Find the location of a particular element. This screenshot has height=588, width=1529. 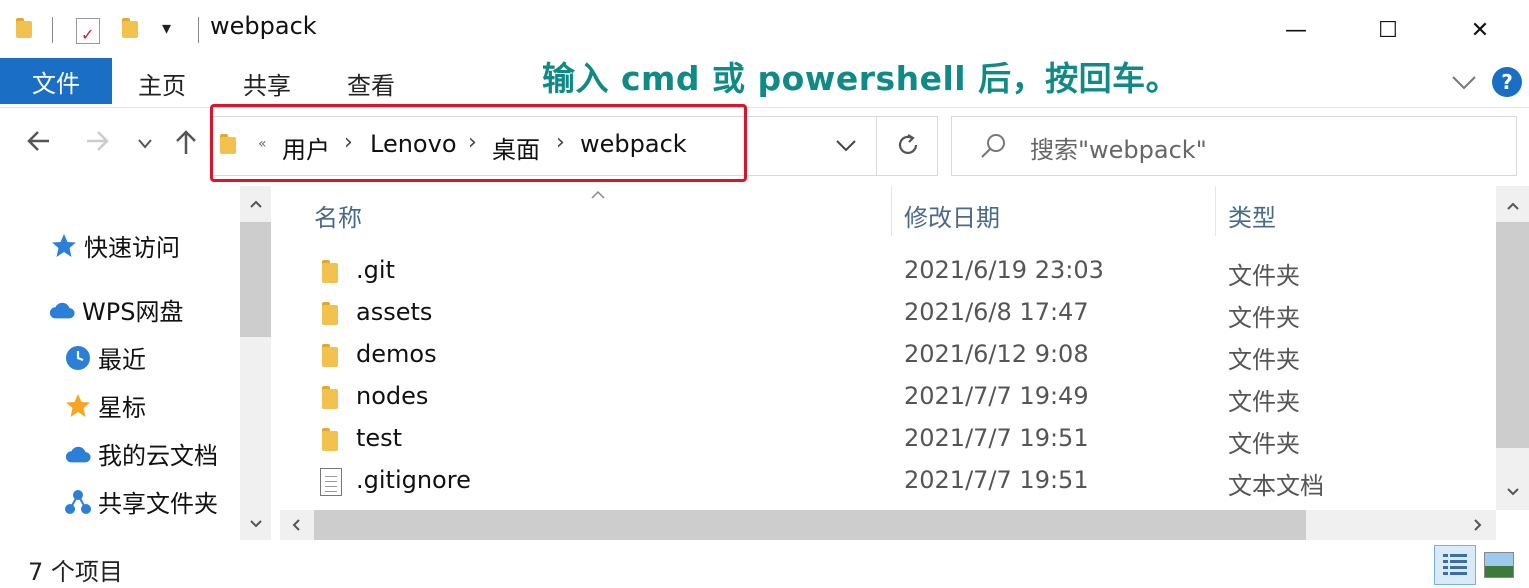

scroll-right-icon is located at coordinates (1478, 525).